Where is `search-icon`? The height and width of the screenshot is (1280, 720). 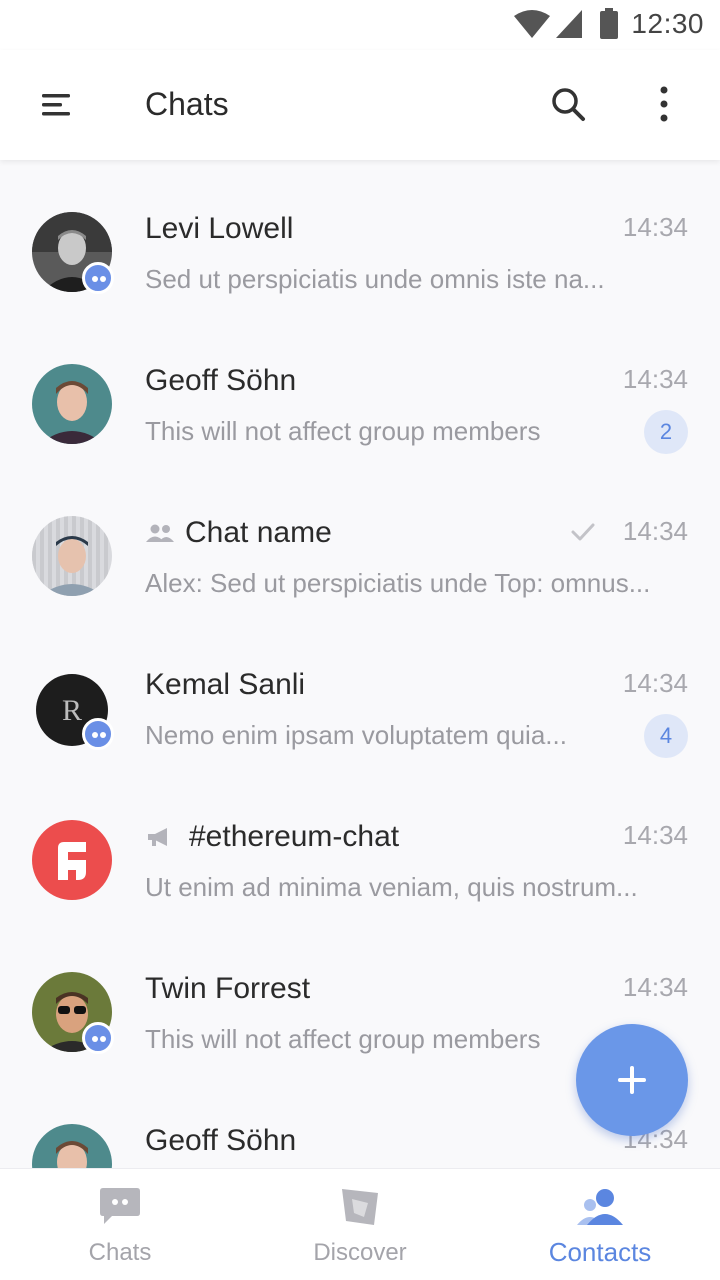 search-icon is located at coordinates (568, 104).